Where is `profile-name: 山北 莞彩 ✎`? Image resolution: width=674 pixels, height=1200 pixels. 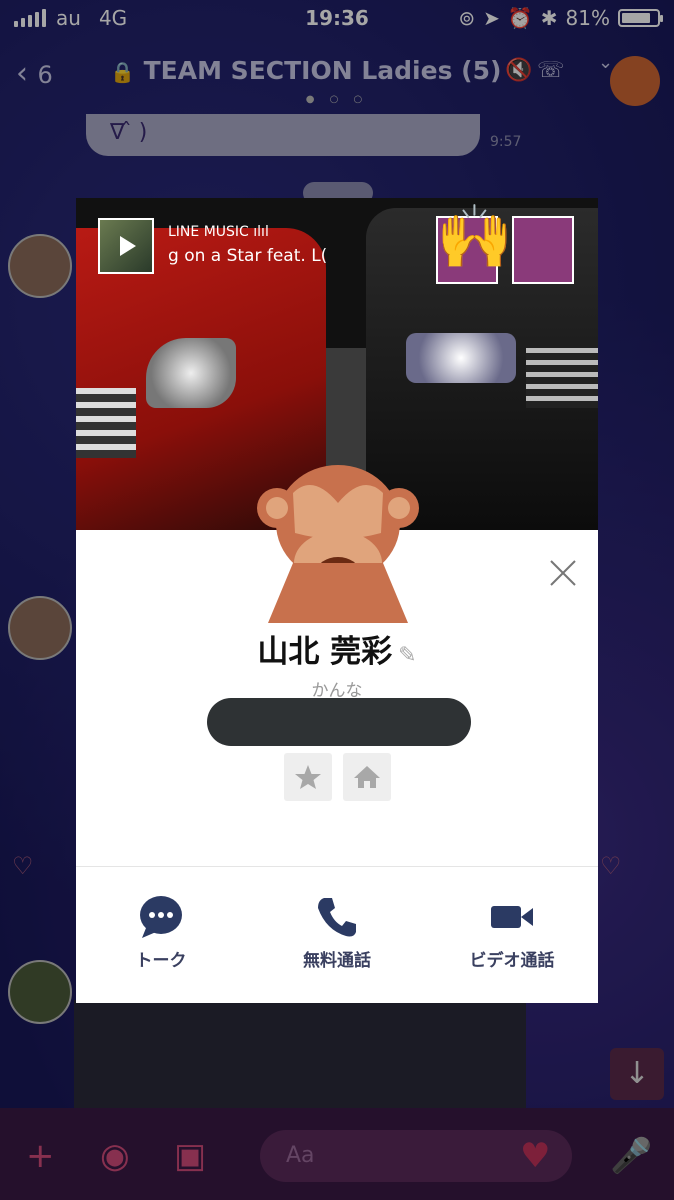 profile-name: 山北 莞彩 ✎ is located at coordinates (337, 652).